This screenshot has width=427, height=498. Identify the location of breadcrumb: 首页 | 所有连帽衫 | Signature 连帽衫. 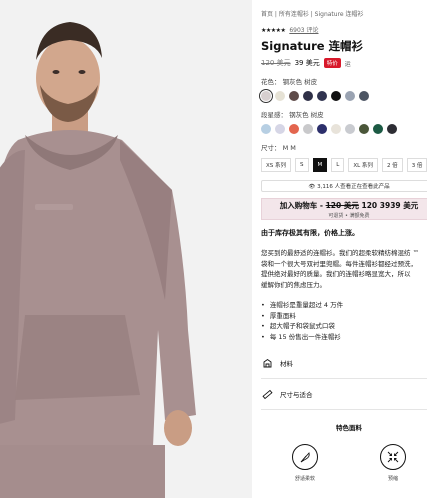
(344, 13).